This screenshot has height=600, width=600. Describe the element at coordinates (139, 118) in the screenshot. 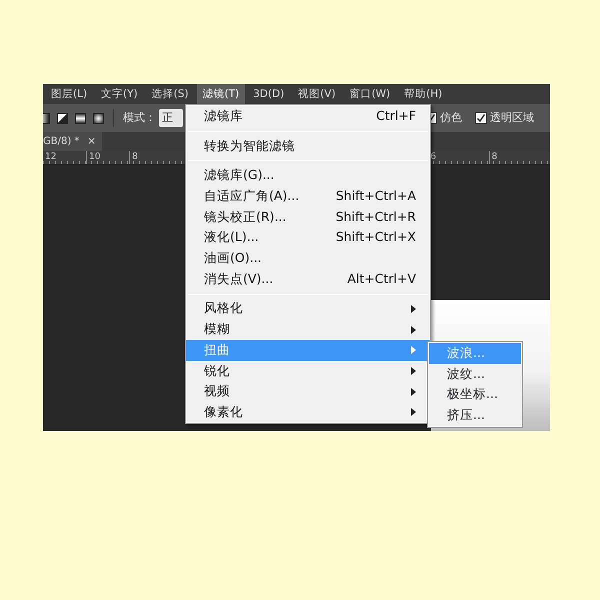

I see `mode-label: 模式：` at that location.